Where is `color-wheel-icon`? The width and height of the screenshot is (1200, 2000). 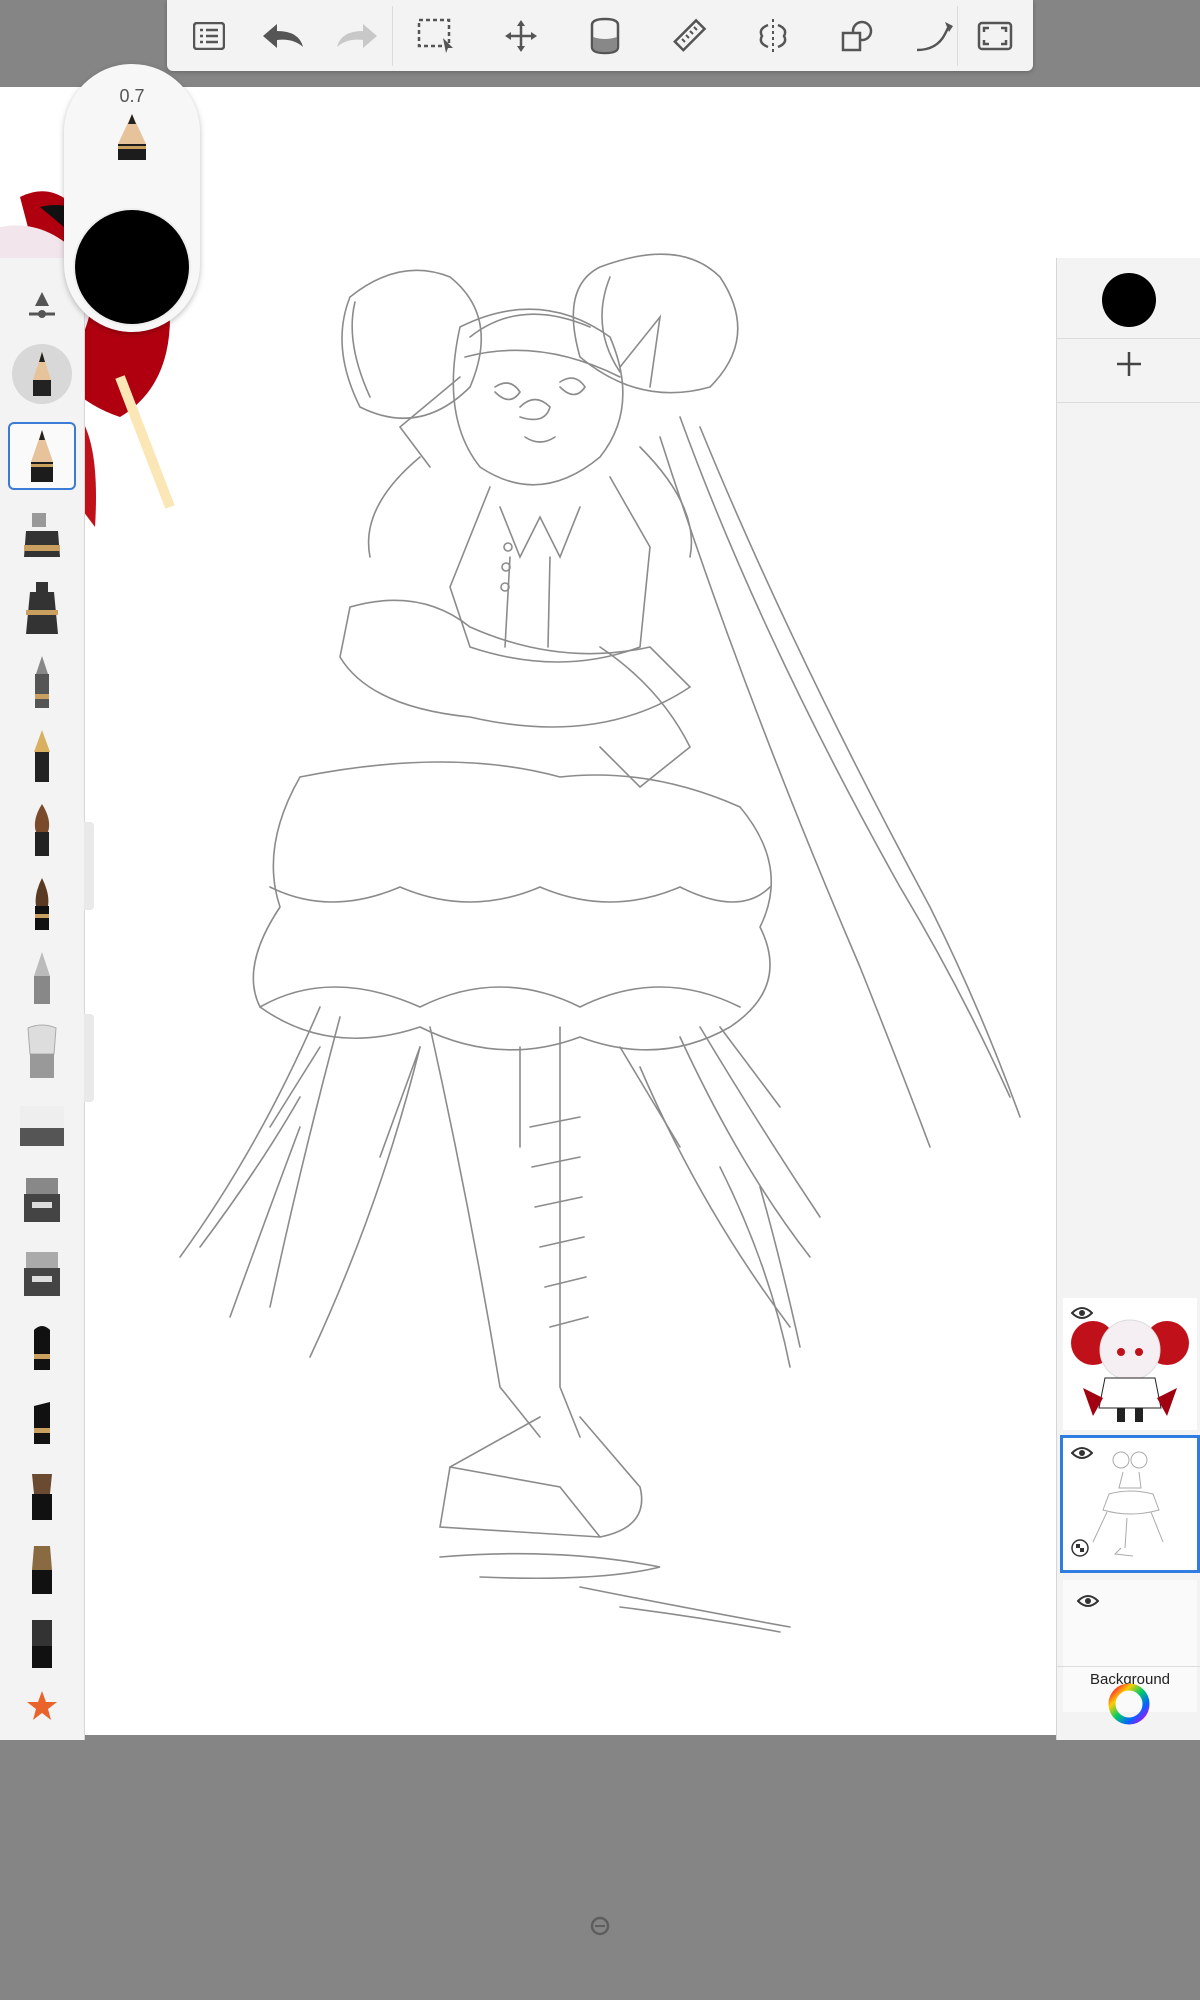
color-wheel-icon is located at coordinates (1129, 1706).